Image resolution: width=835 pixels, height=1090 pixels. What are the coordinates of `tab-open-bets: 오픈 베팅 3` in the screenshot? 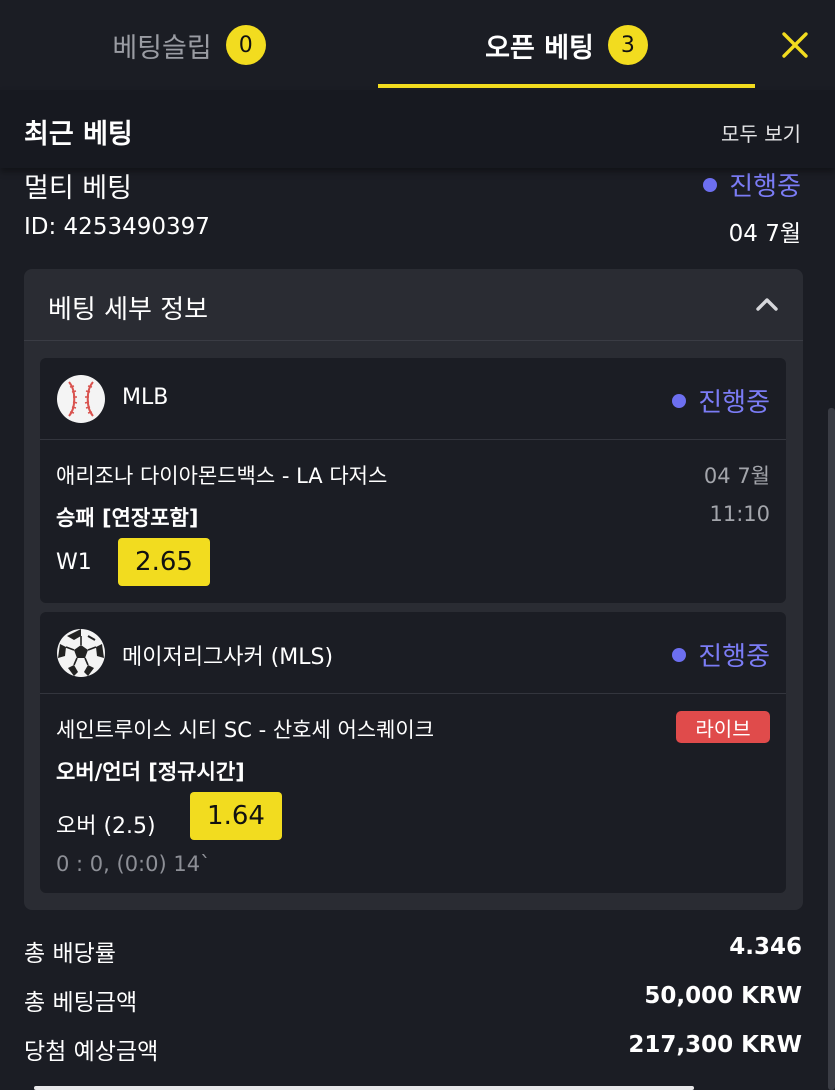 It's located at (566, 45).